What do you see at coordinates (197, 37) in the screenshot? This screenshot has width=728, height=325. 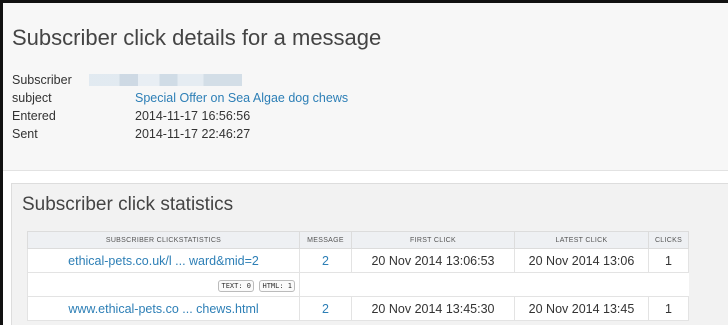 I see `page-title: Subscriber click details for a message` at bounding box center [197, 37].